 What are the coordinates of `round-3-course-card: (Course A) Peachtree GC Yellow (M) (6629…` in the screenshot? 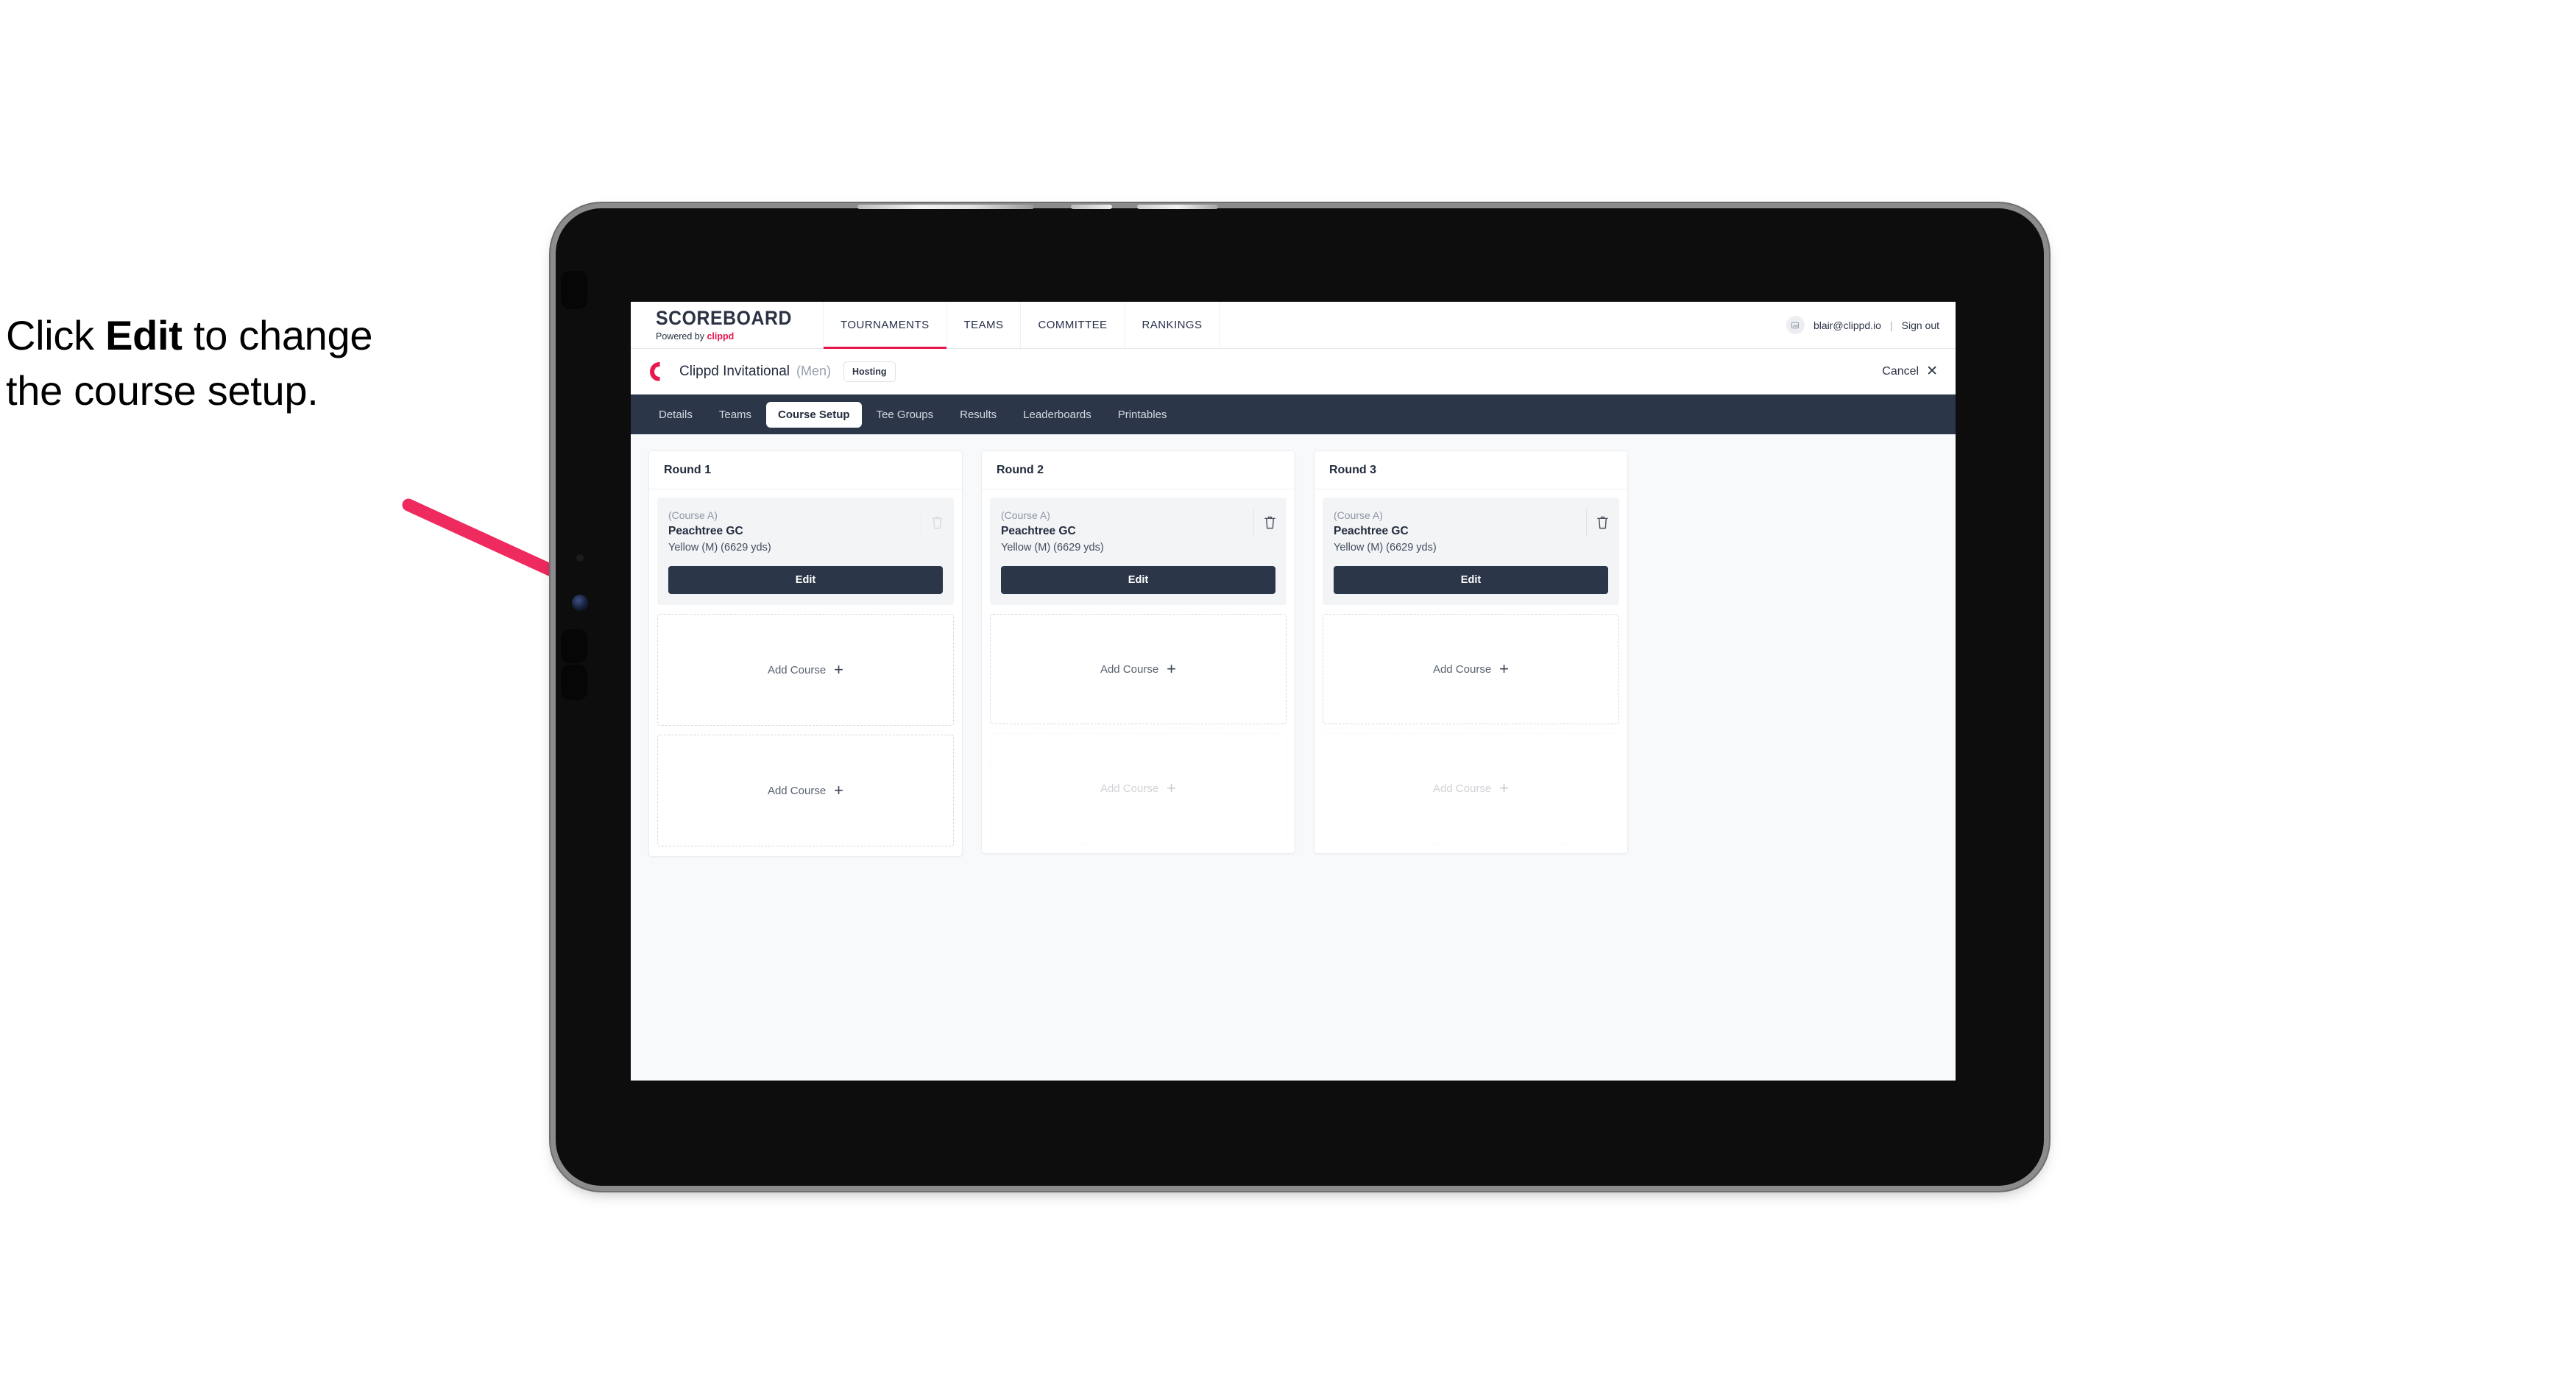 It's located at (1471, 552).